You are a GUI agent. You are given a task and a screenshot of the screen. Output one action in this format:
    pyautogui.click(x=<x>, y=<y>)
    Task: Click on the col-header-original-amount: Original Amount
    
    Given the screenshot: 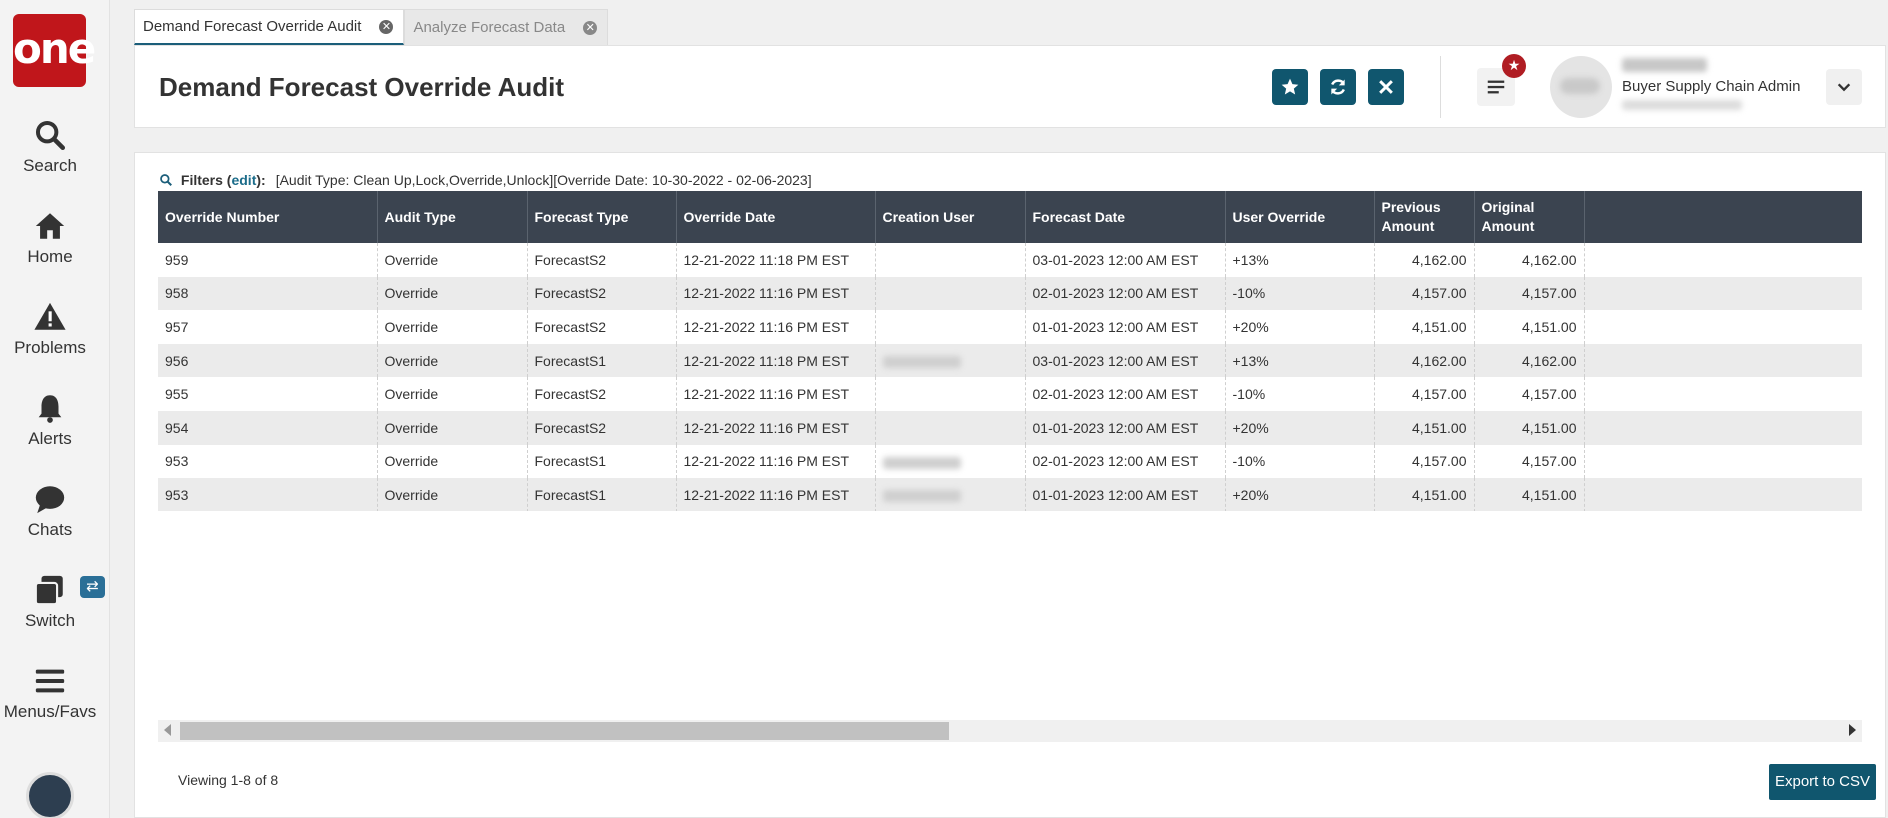 What is the action you would take?
    pyautogui.click(x=1529, y=217)
    